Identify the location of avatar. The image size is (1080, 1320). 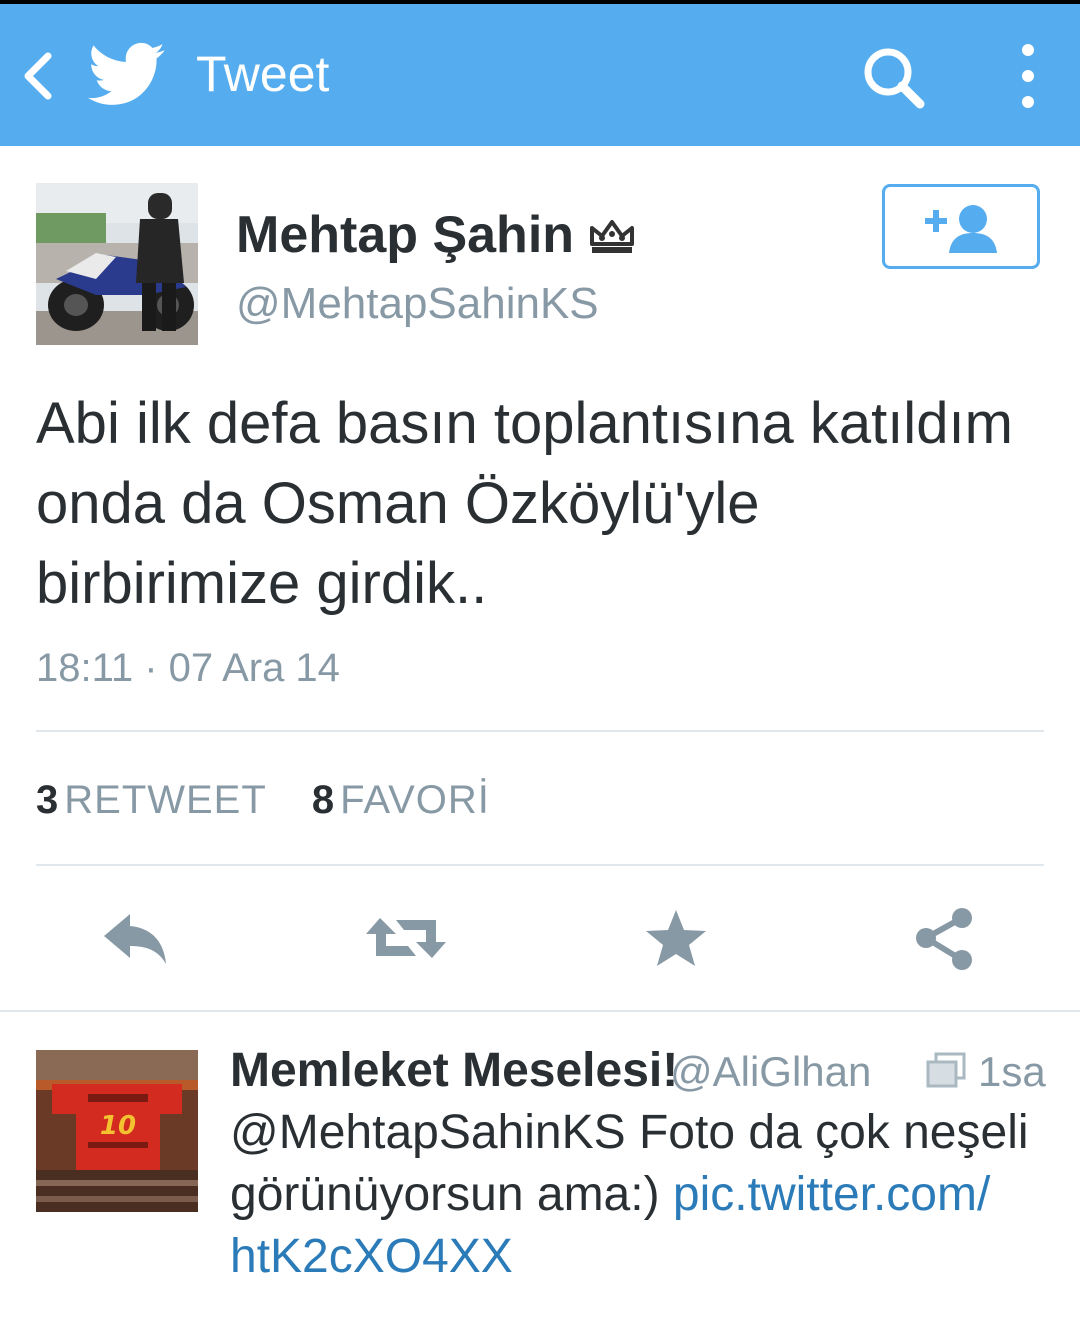
(117, 264).